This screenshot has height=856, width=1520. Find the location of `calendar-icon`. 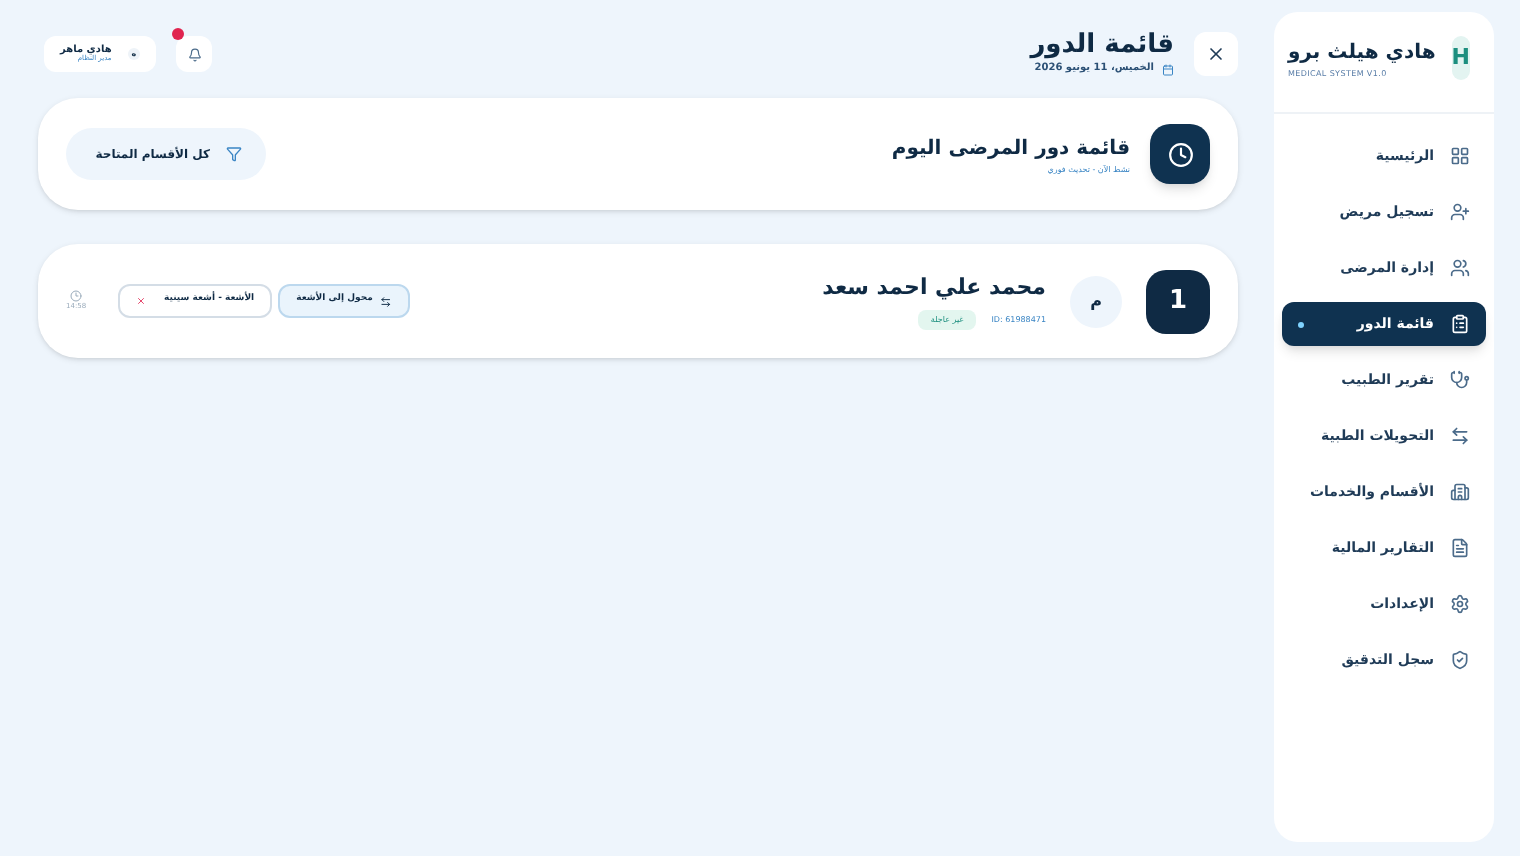

calendar-icon is located at coordinates (1168, 70).